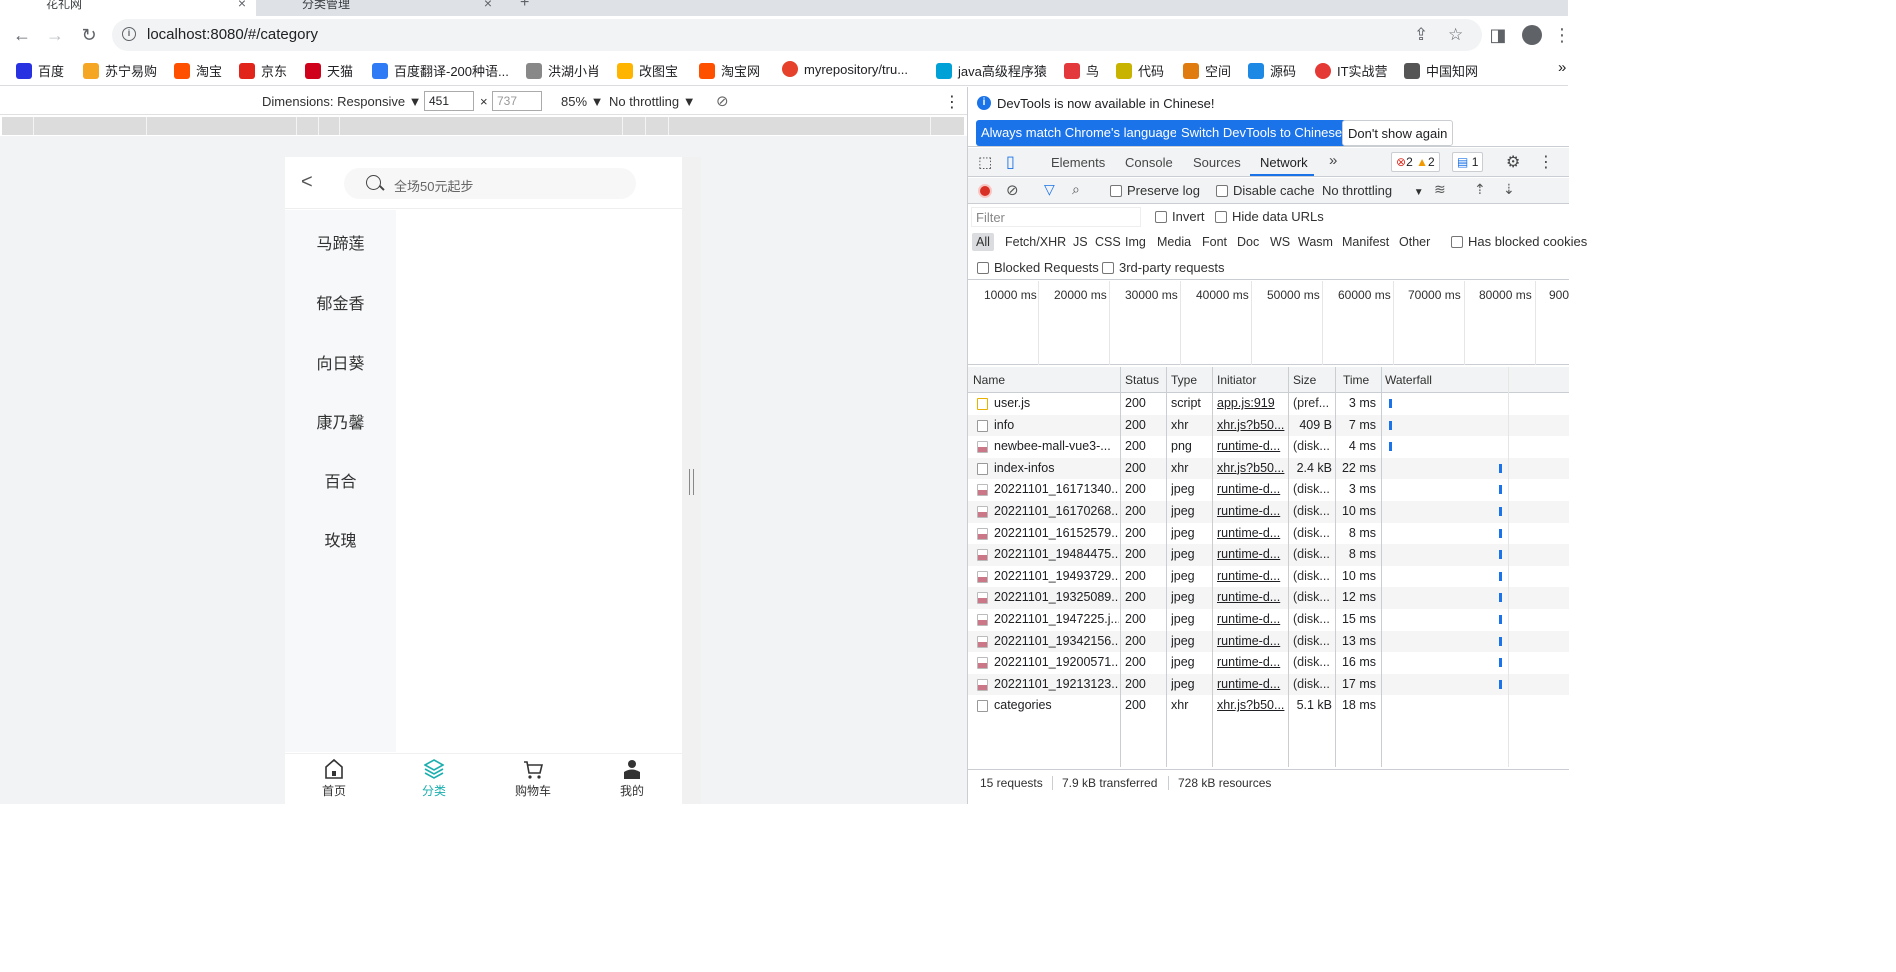 The height and width of the screenshot is (972, 1896). I want to click on bookmark-baidu: 百度, so click(40, 70).